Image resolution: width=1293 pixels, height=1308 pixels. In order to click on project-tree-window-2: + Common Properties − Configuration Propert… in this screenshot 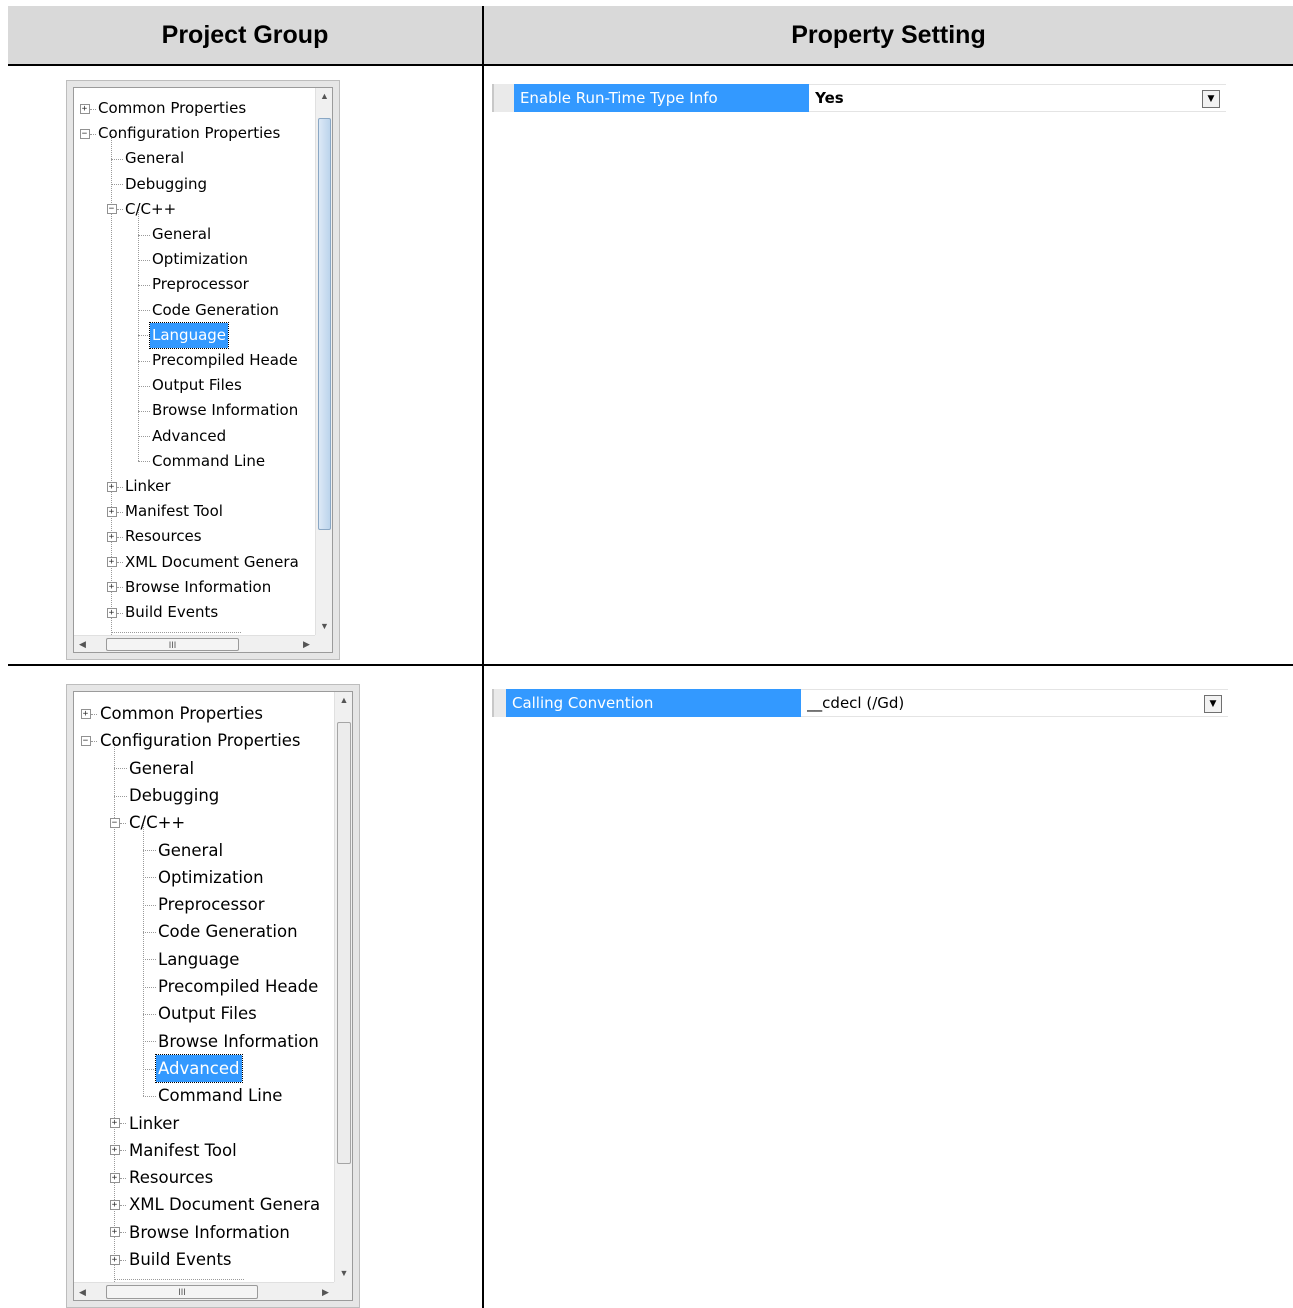, I will do `click(213, 996)`.